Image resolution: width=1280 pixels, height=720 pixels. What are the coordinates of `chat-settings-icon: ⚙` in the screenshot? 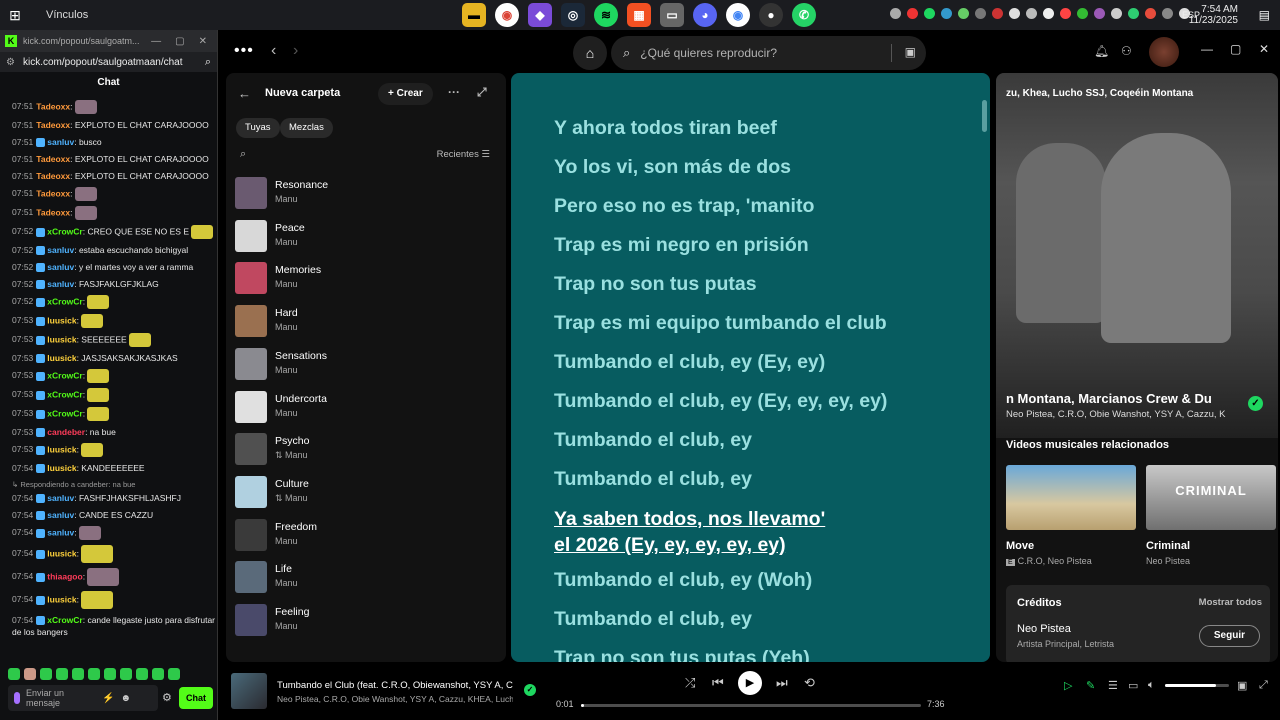 It's located at (167, 697).